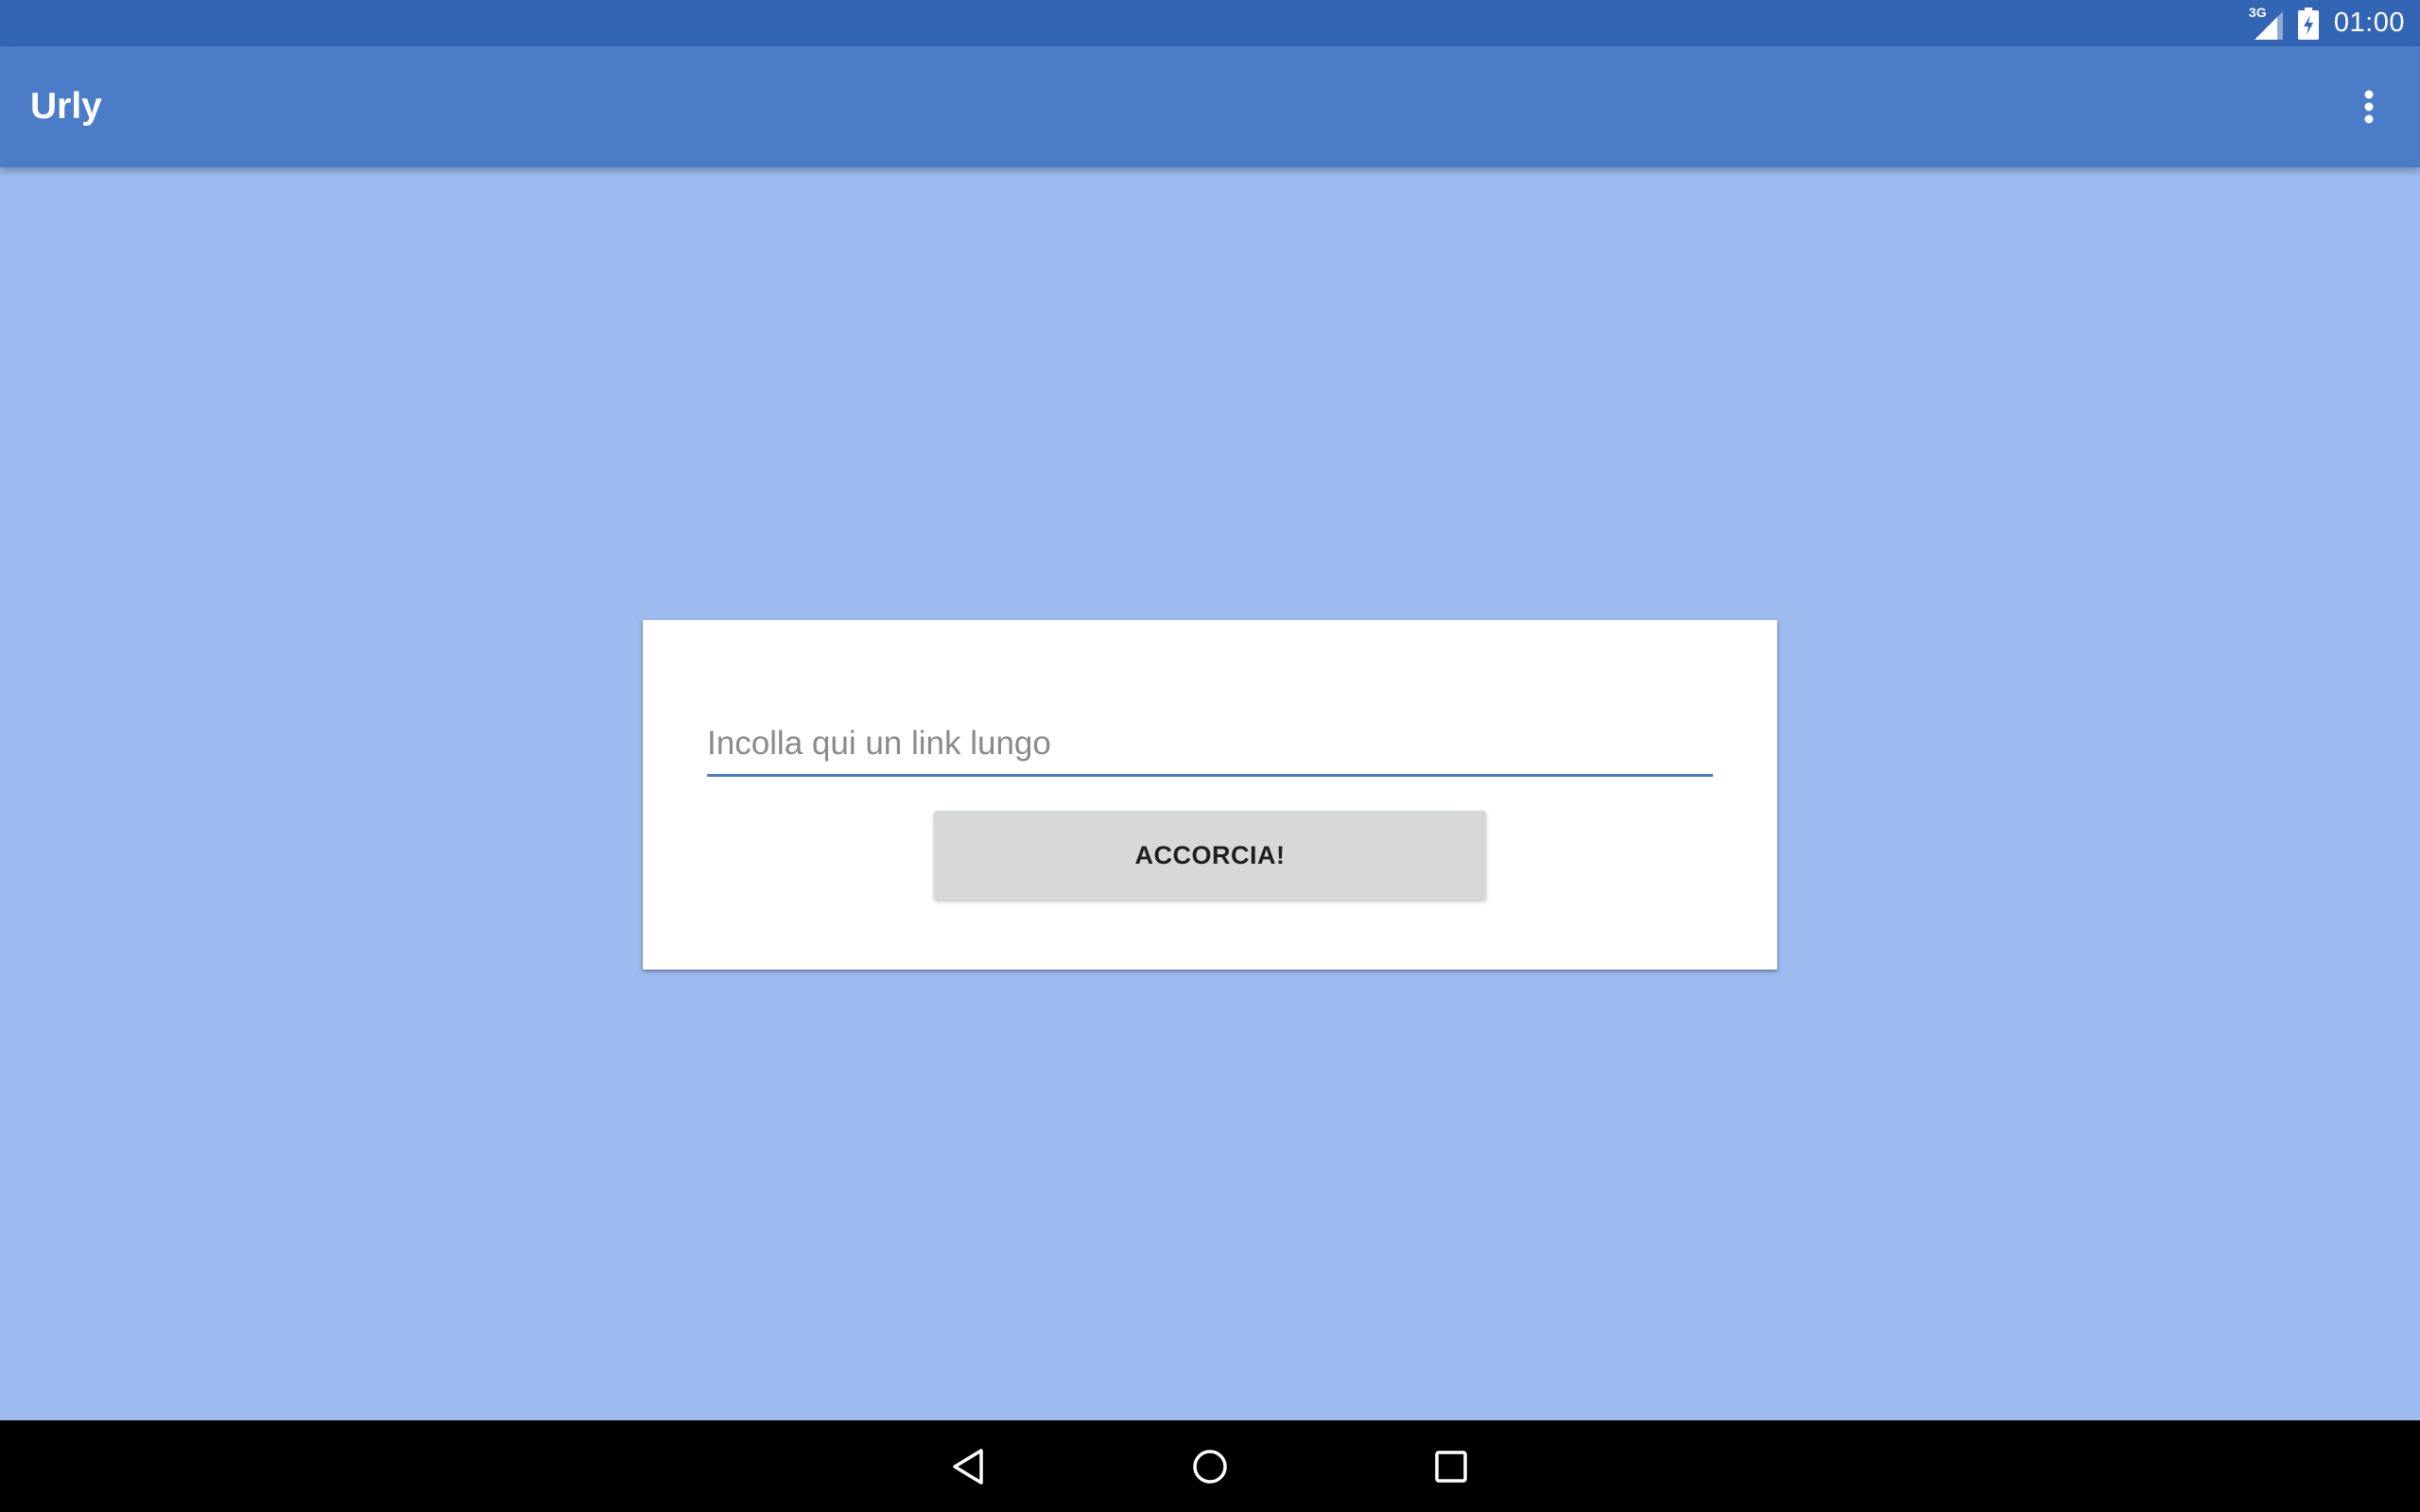 Image resolution: width=2420 pixels, height=1512 pixels. What do you see at coordinates (2267, 24) in the screenshot?
I see `signal-icon: 3G` at bounding box center [2267, 24].